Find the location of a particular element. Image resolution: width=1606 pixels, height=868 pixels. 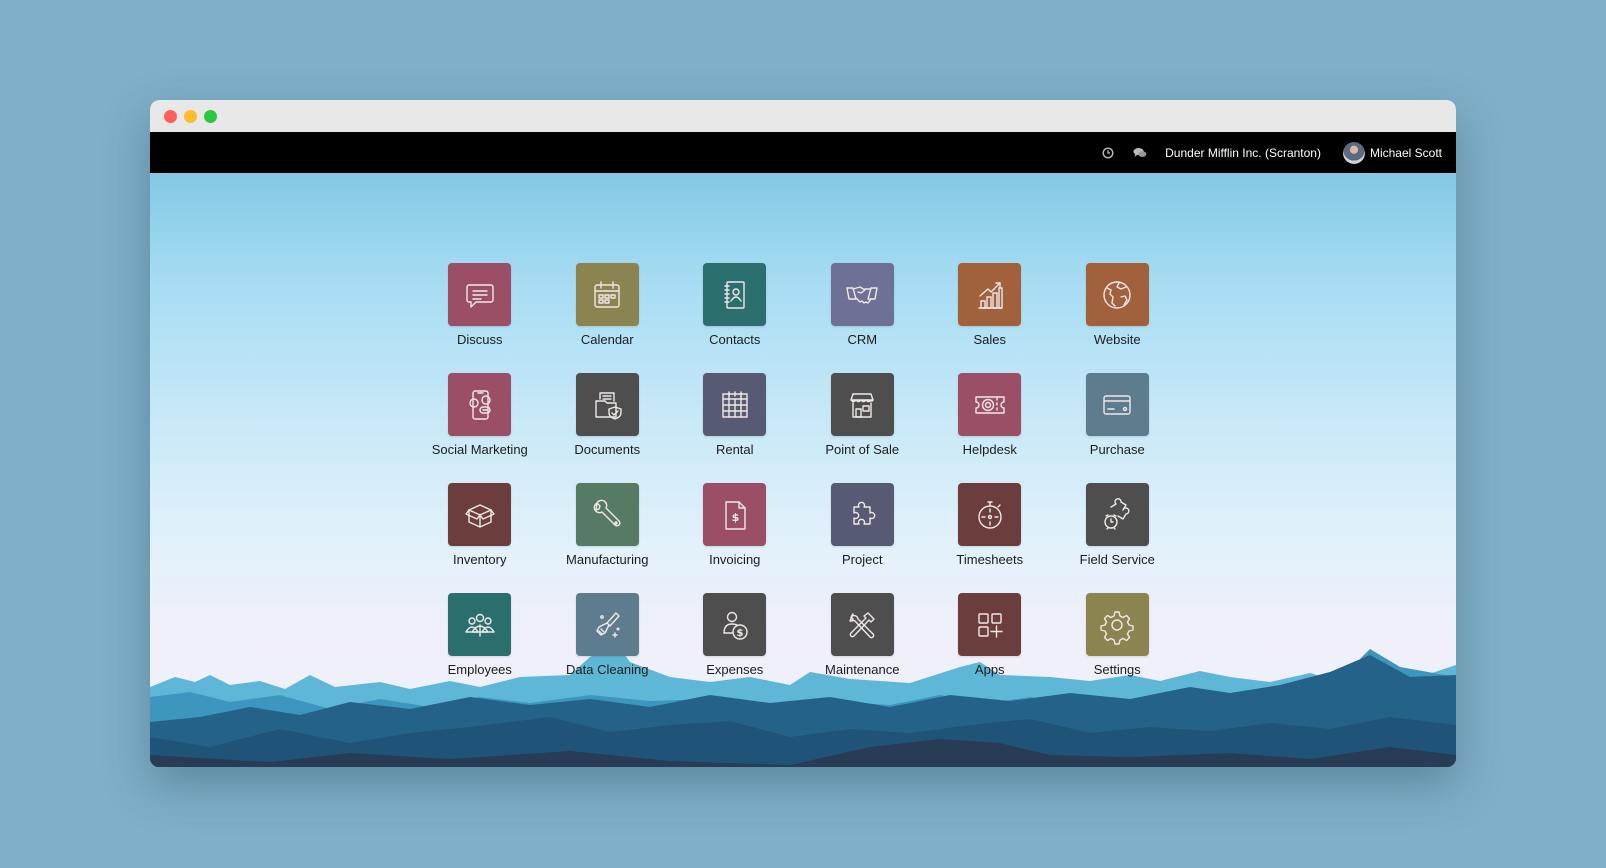

lifebuoy-ticket-icon is located at coordinates (990, 404).